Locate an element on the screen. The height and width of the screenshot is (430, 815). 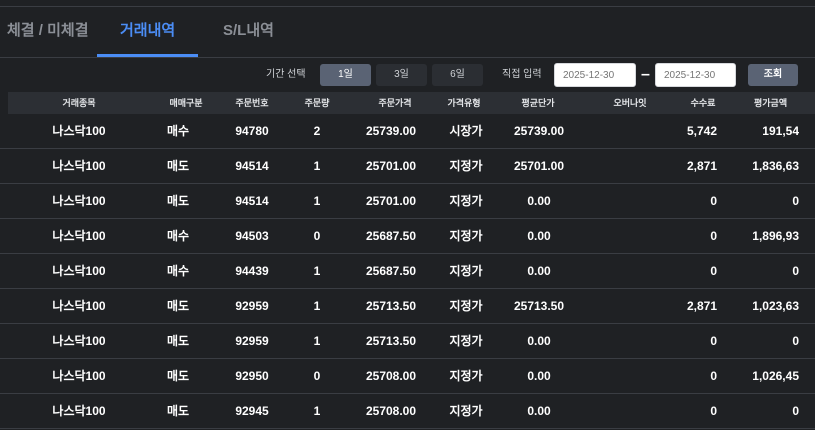
table-row: 나스닥100 매도 94514 1 25701.00 지정가 0.00 0 0 is located at coordinates (407, 201).